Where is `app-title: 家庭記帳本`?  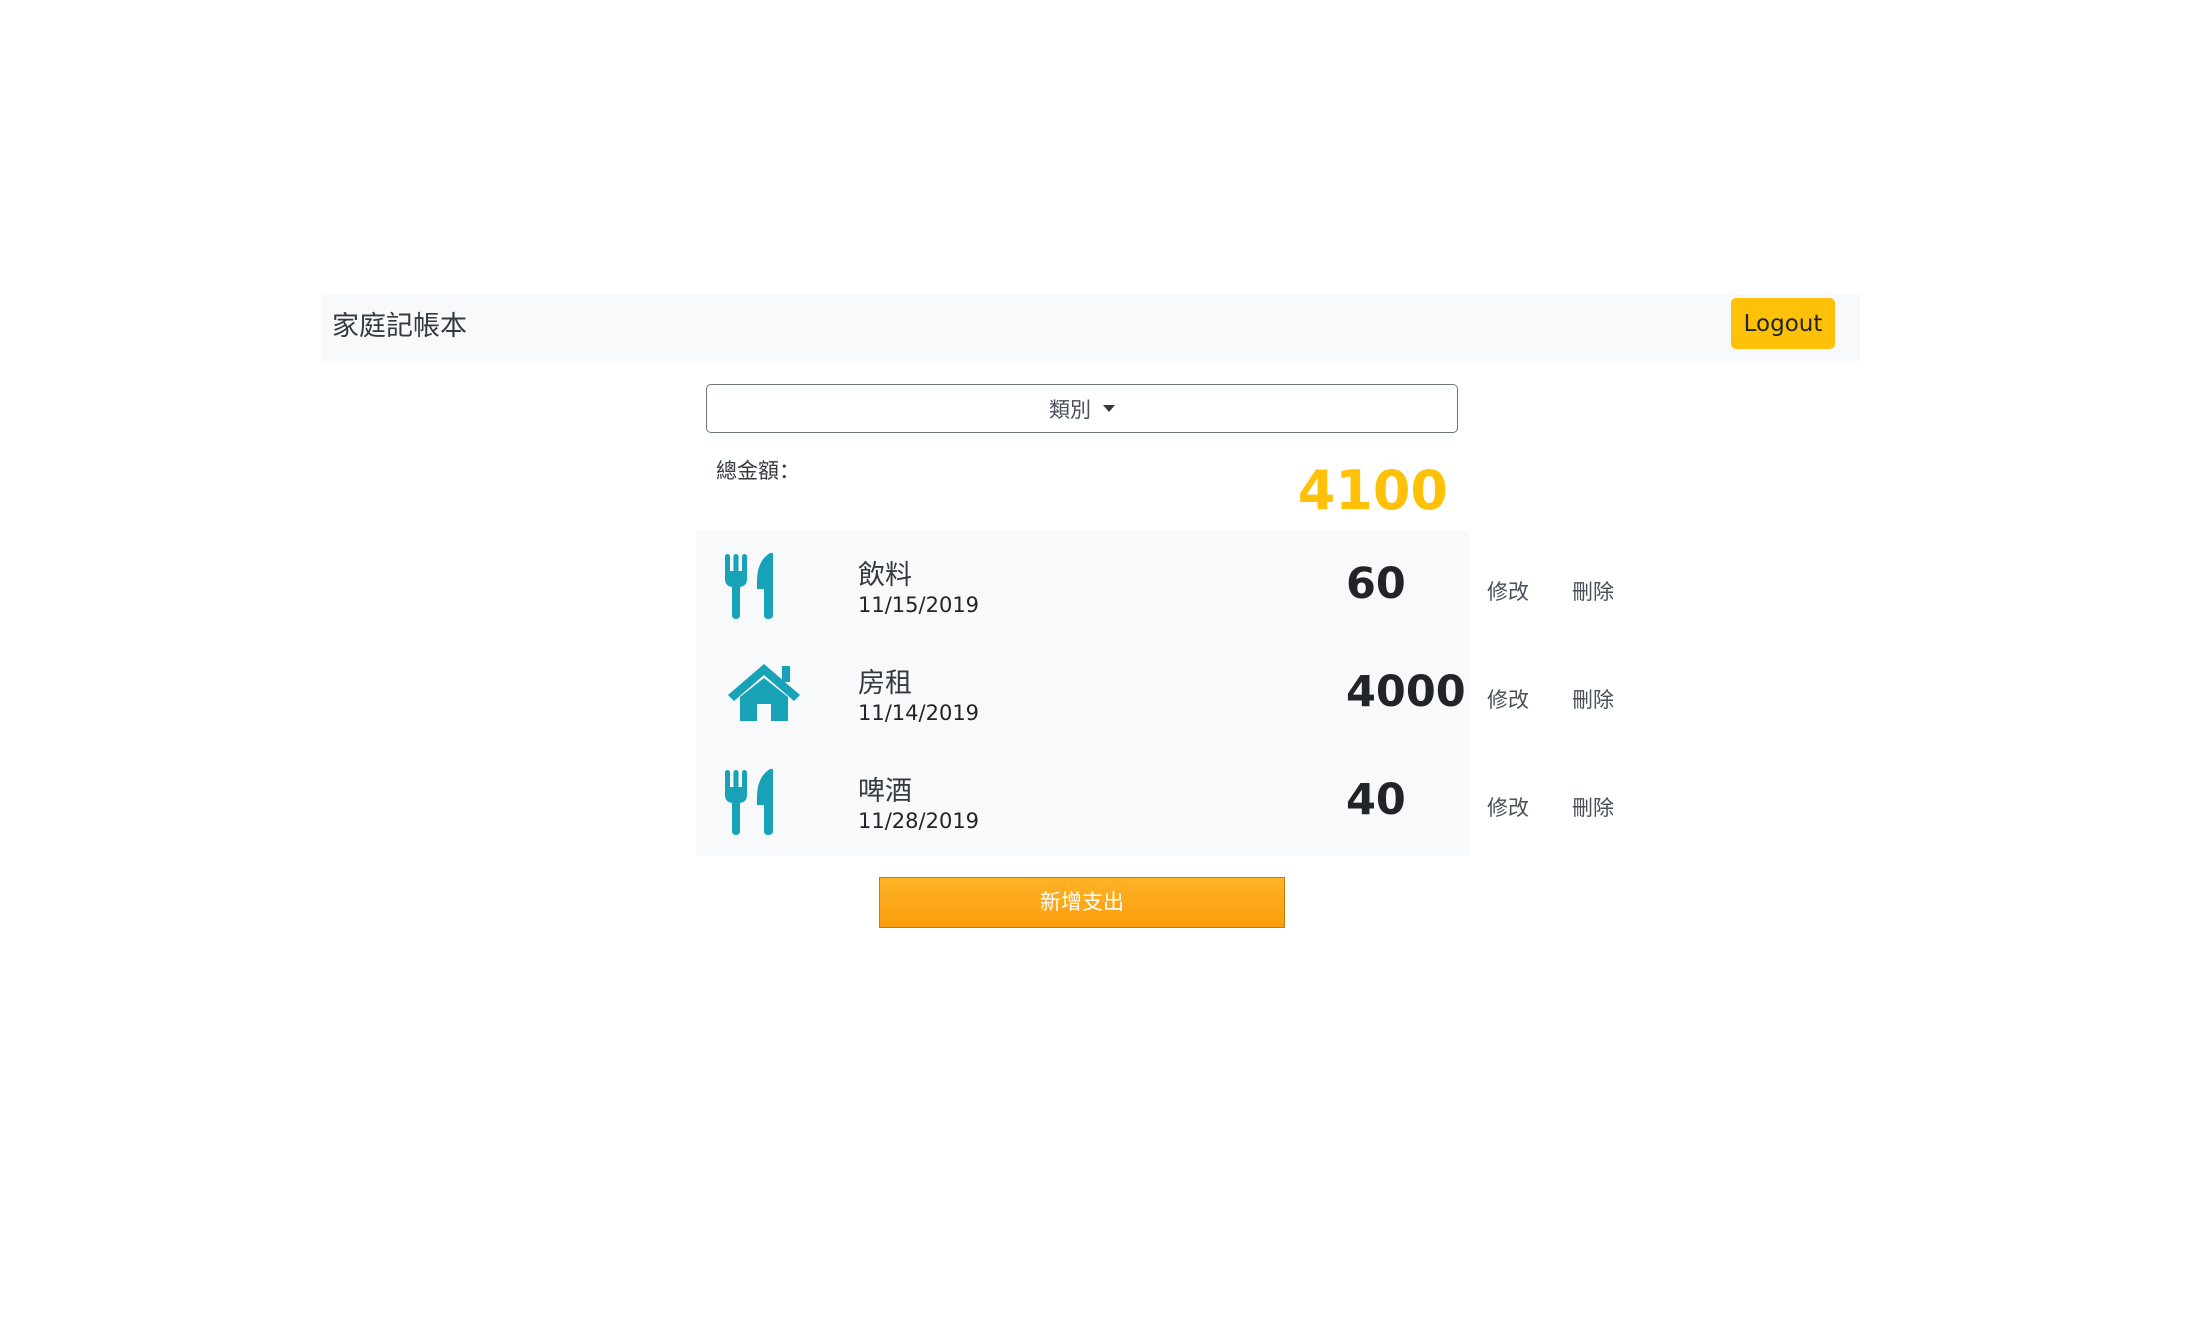
app-title: 家庭記帳本 is located at coordinates (399, 326).